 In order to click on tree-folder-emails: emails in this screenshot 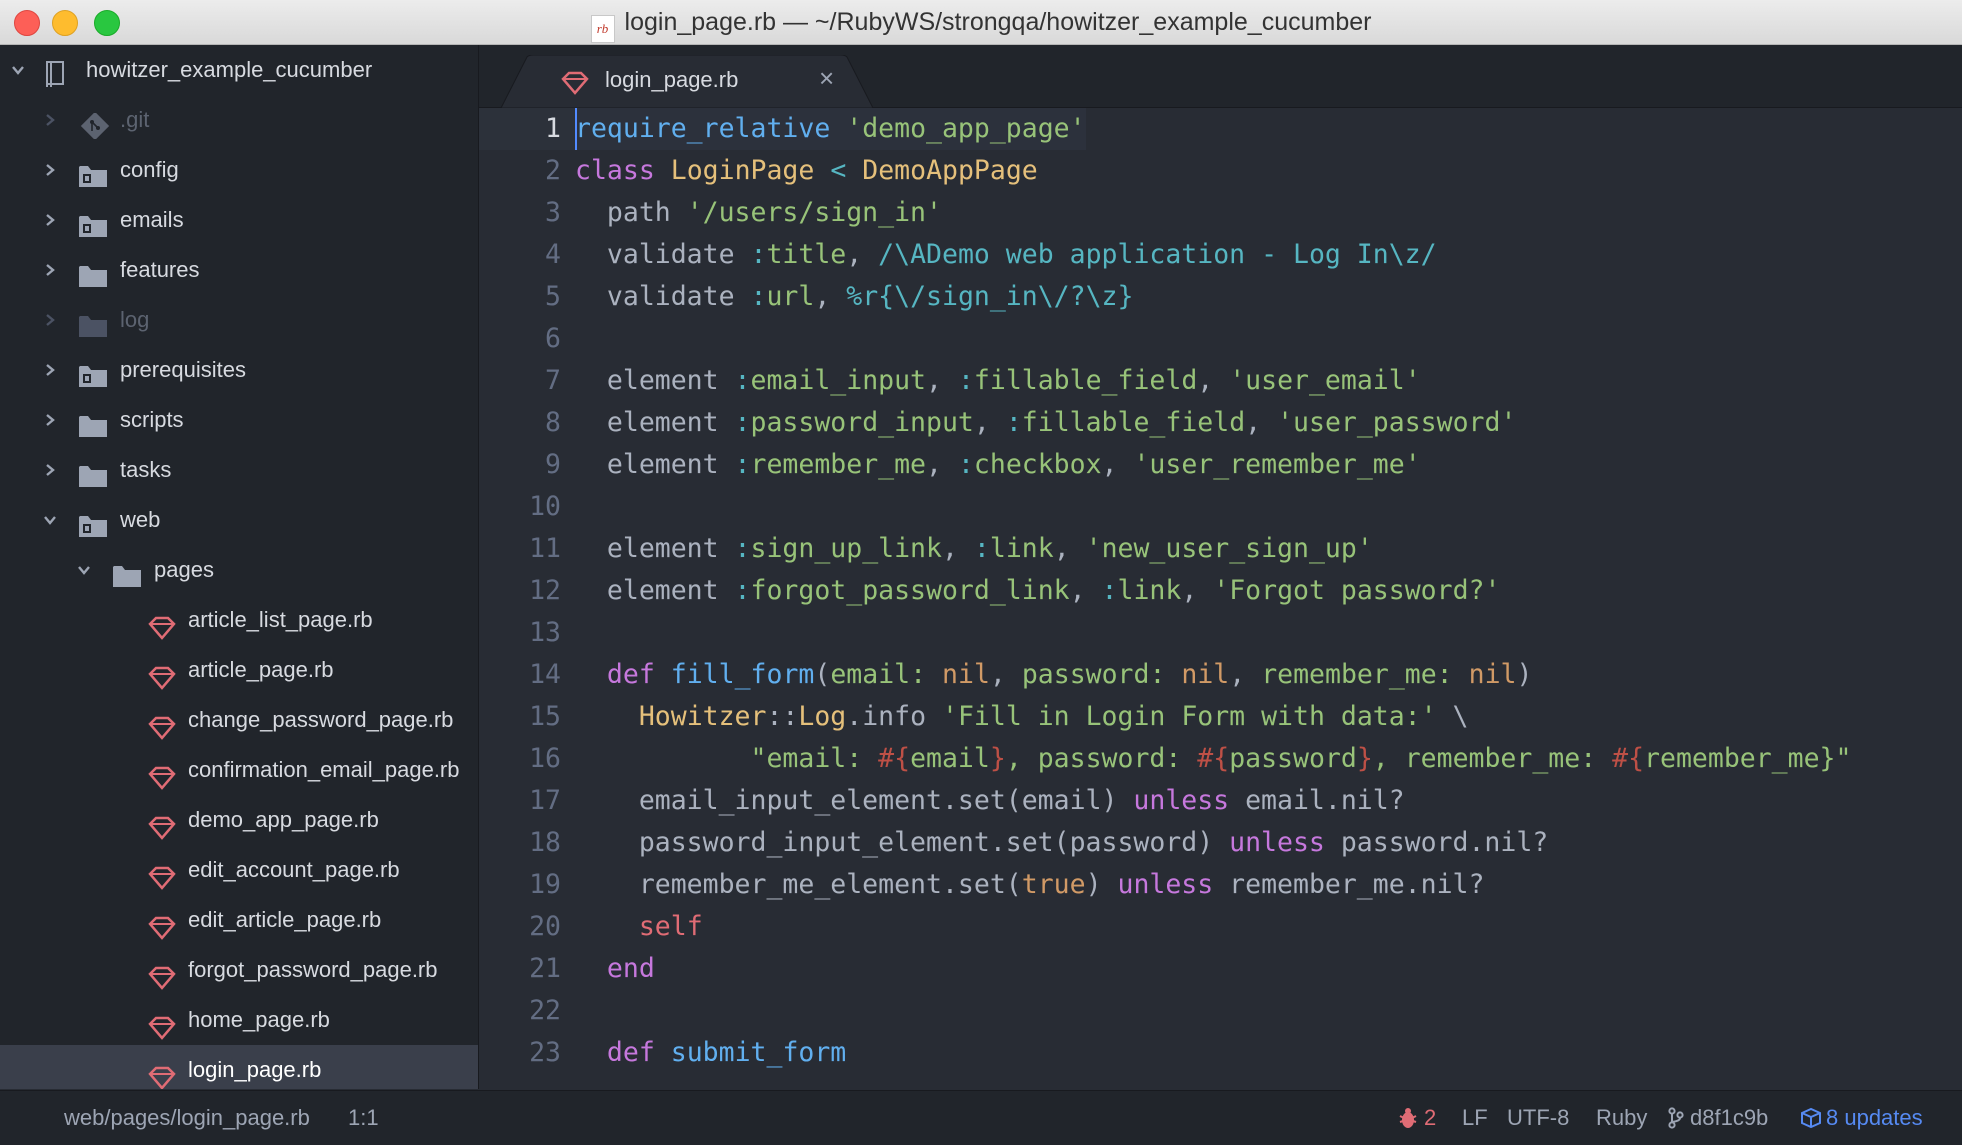, I will do `click(239, 220)`.